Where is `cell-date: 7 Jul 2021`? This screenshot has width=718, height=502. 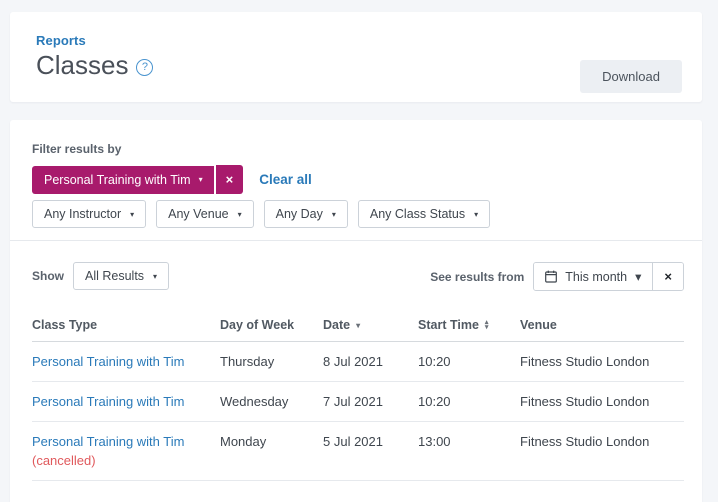 cell-date: 7 Jul 2021 is located at coordinates (353, 401).